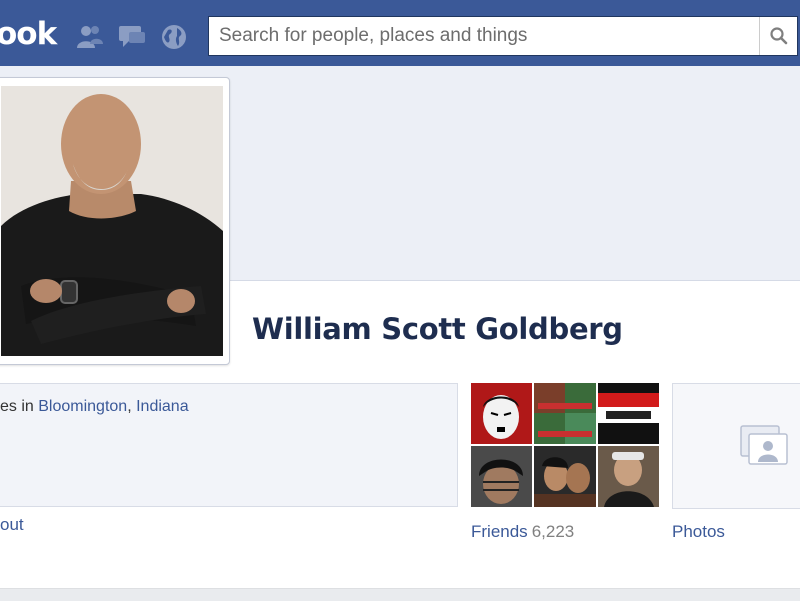 The width and height of the screenshot is (800, 601). What do you see at coordinates (82, 406) in the screenshot?
I see `city-link: Bloomington` at bounding box center [82, 406].